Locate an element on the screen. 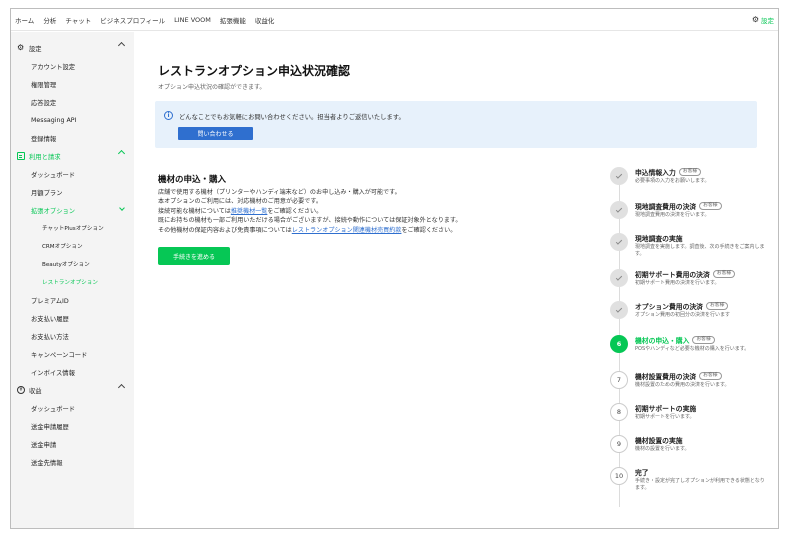 The image size is (792, 542). sidebar-item-invoice-info: インボイス情報 is located at coordinates (72, 372).